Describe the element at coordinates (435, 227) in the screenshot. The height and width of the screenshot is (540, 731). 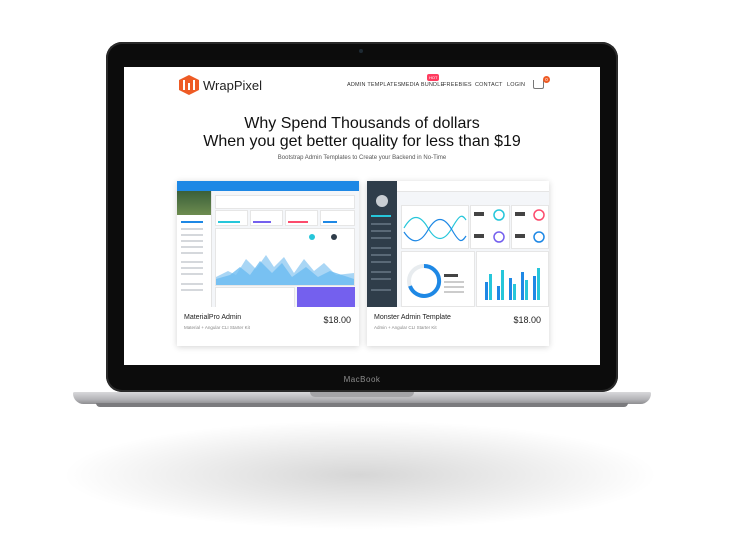
I see `preview-wave-chart` at that location.